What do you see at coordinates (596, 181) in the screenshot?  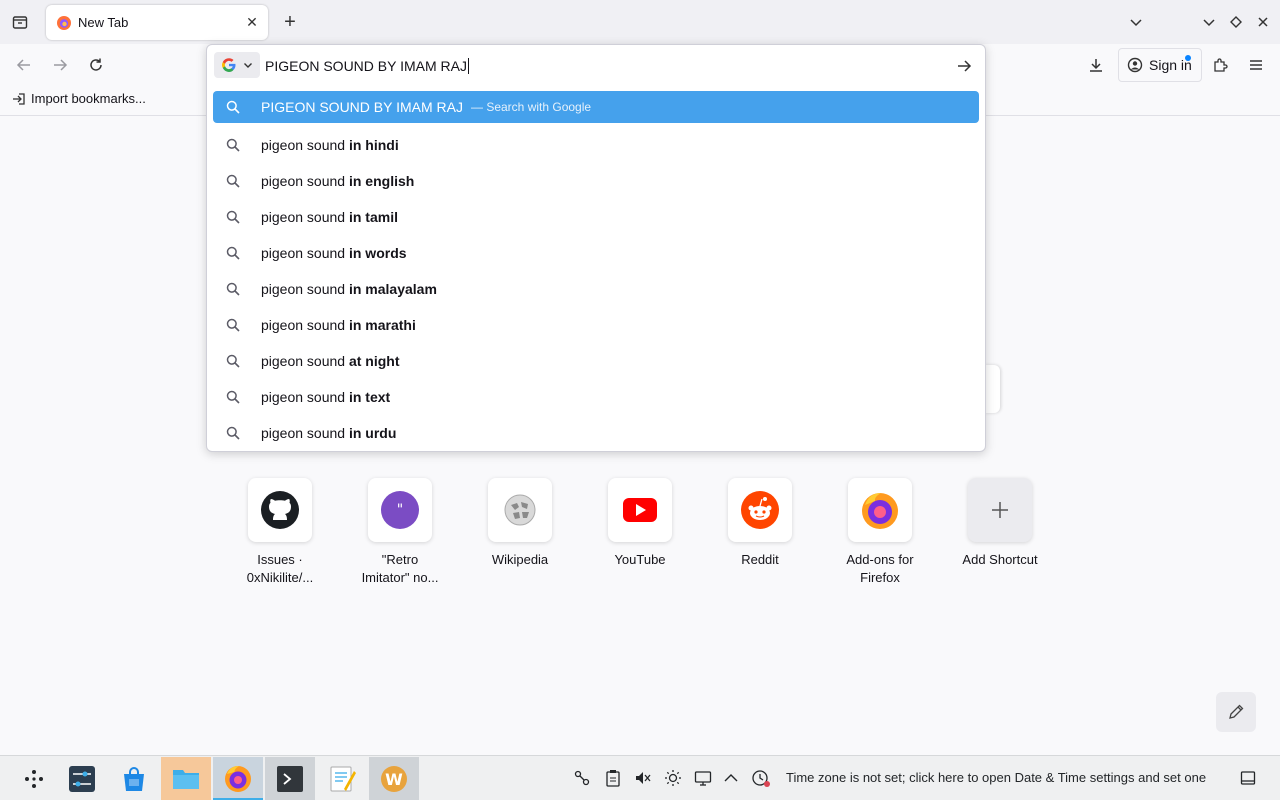 I see `suggestion-item: pigeon sound in english` at bounding box center [596, 181].